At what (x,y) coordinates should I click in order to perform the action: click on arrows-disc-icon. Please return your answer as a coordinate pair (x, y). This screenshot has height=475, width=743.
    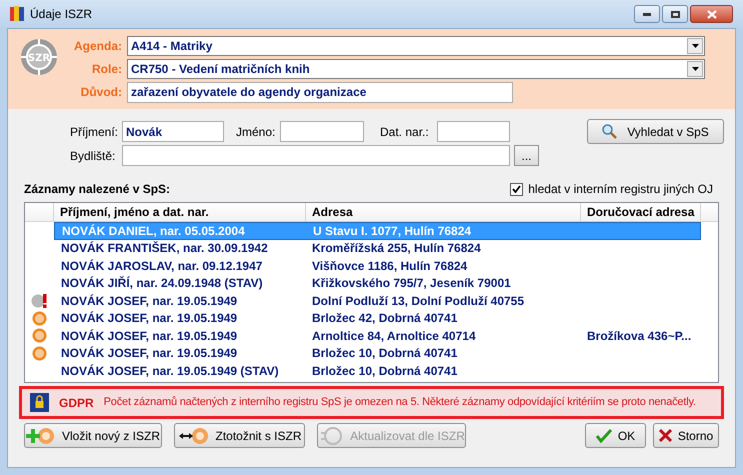
    Looking at the image, I should click on (193, 435).